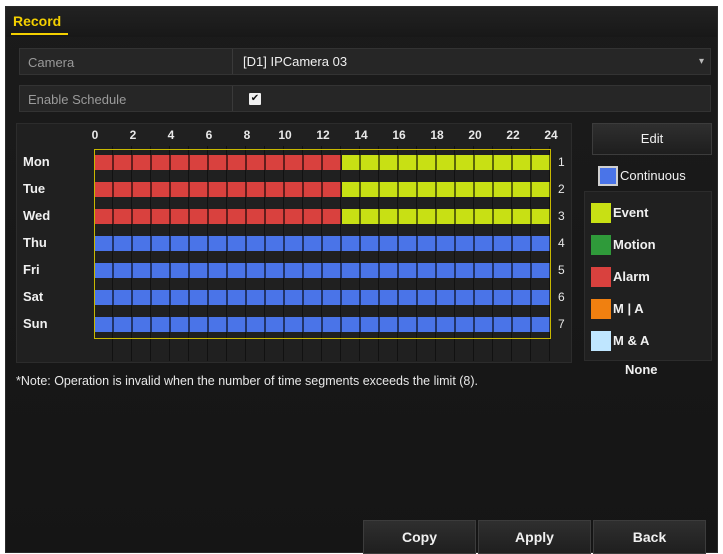 The width and height of the screenshot is (723, 554). What do you see at coordinates (294, 135) in the screenshot?
I see `hour-axis: 0 2 4 6 8 10 12 14 16 18 20 22 24` at bounding box center [294, 135].